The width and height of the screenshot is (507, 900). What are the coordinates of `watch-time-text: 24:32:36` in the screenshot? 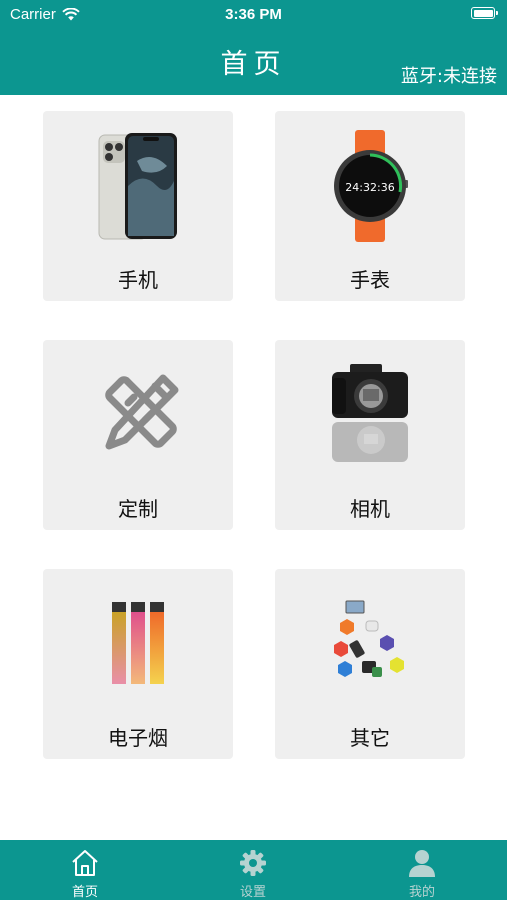 It's located at (369, 187).